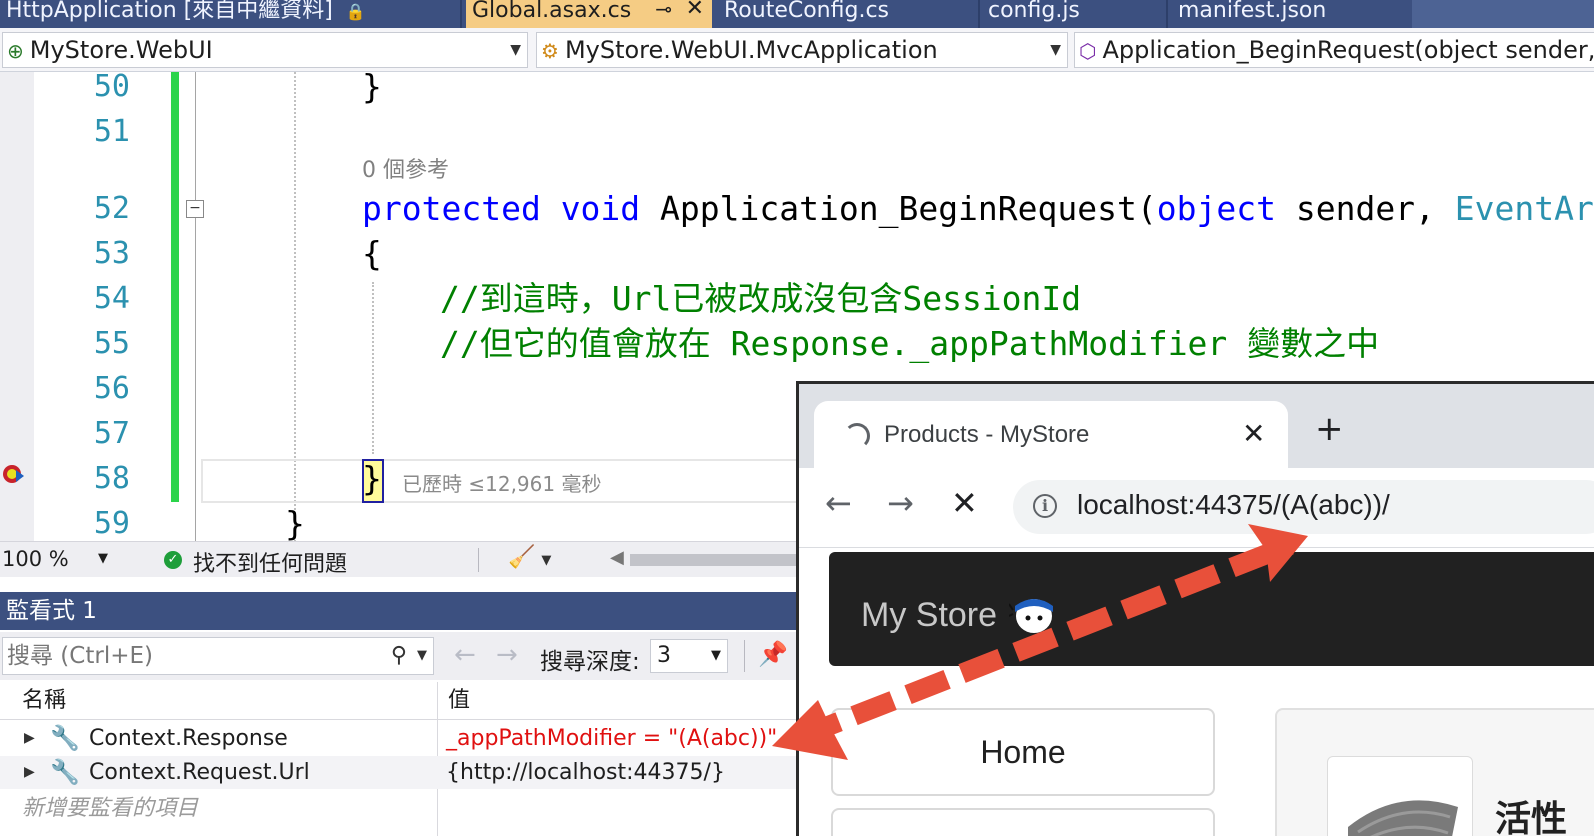 The image size is (1594, 836). I want to click on tab-routeconfig-cs: RouteConfig.cs, so click(848, 14).